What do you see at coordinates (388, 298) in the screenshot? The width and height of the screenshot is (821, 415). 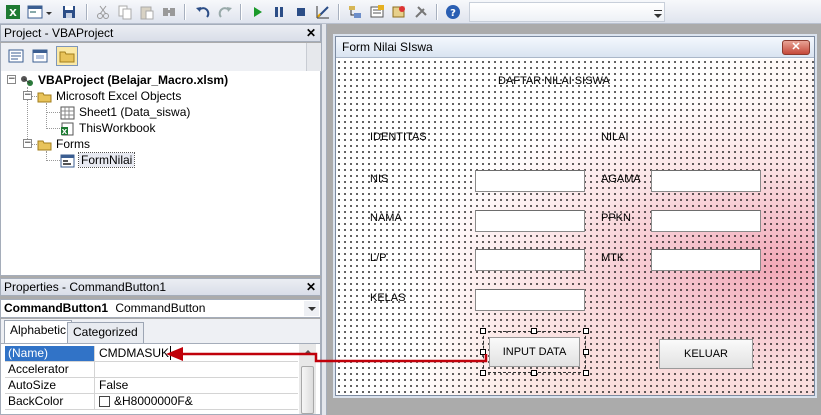 I see `kelas-label: KELAS` at bounding box center [388, 298].